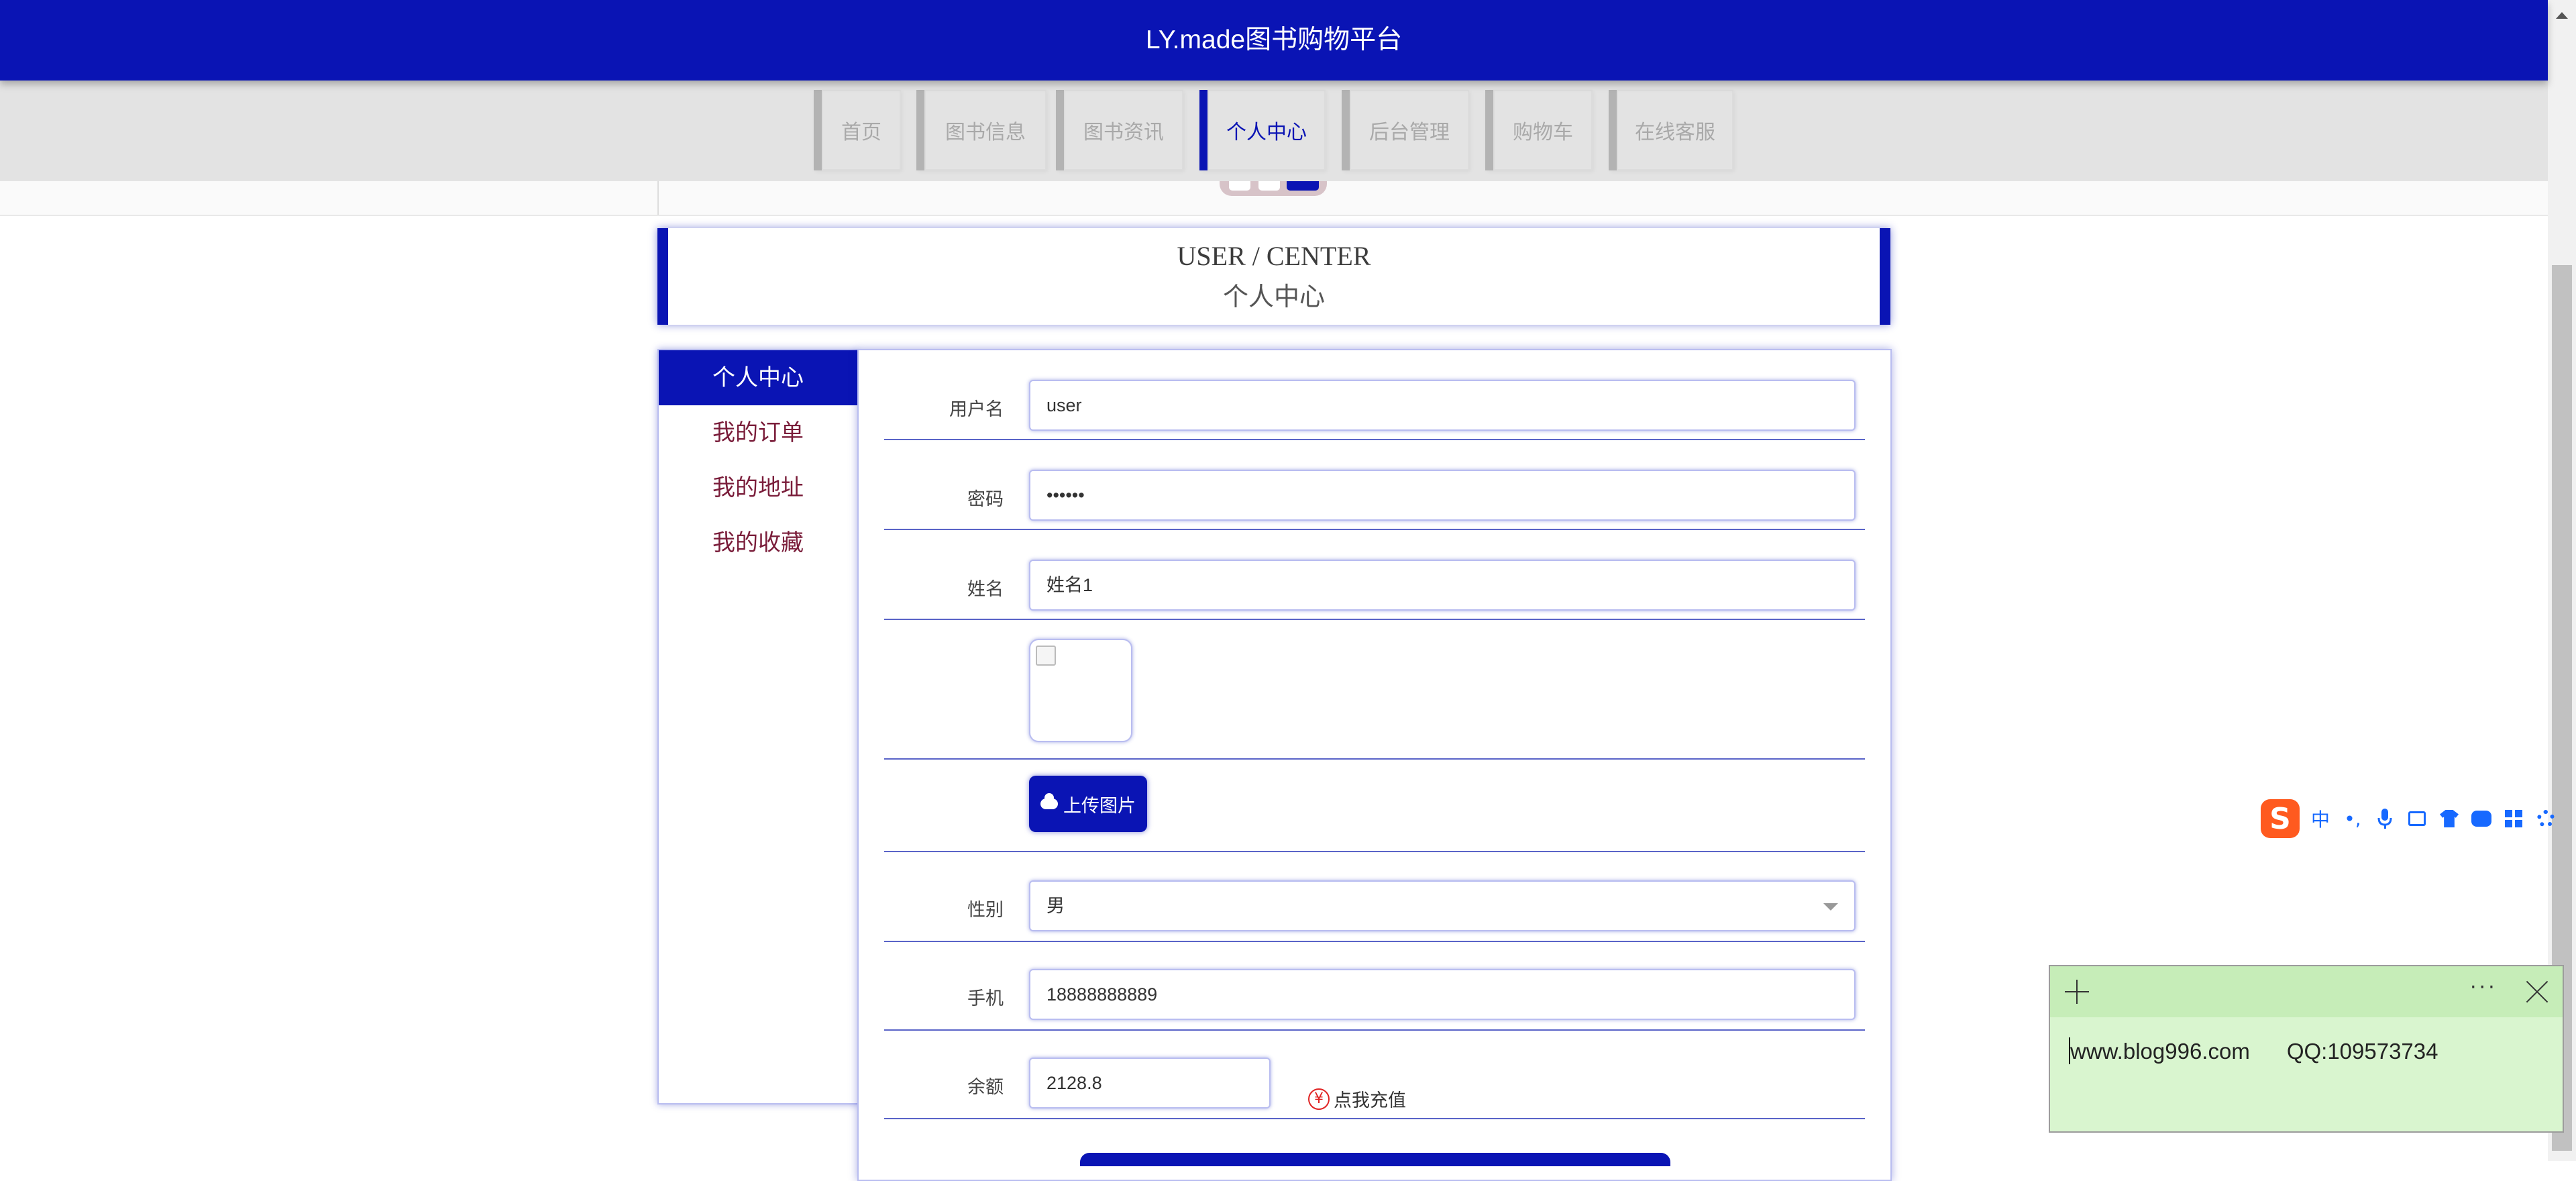 This screenshot has width=2576, height=1181. Describe the element at coordinates (2384, 819) in the screenshot. I see `mic-icon` at that location.